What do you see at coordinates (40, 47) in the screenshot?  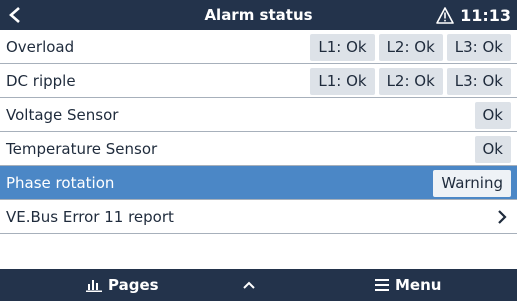 I see `list-item-label: Overload` at bounding box center [40, 47].